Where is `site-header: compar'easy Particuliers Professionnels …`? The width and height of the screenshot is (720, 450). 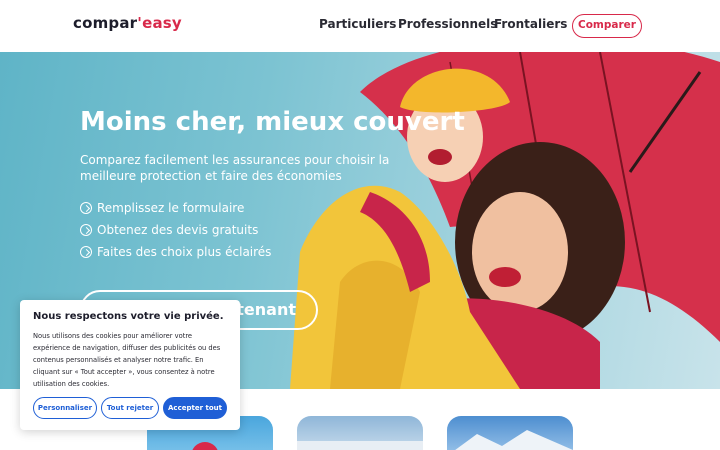 site-header: compar'easy Particuliers Professionnels … is located at coordinates (360, 26).